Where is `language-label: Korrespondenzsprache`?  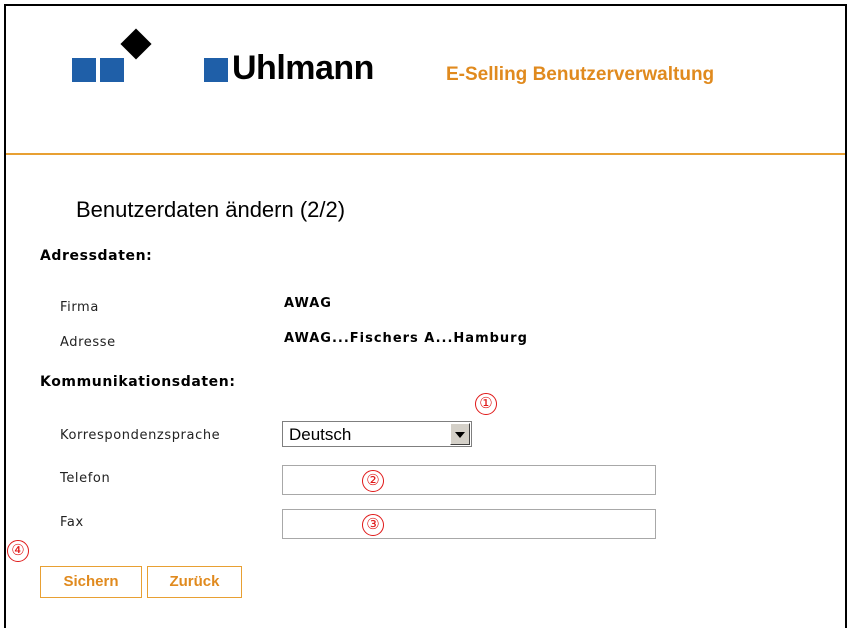
language-label: Korrespondenzsprache is located at coordinates (140, 435).